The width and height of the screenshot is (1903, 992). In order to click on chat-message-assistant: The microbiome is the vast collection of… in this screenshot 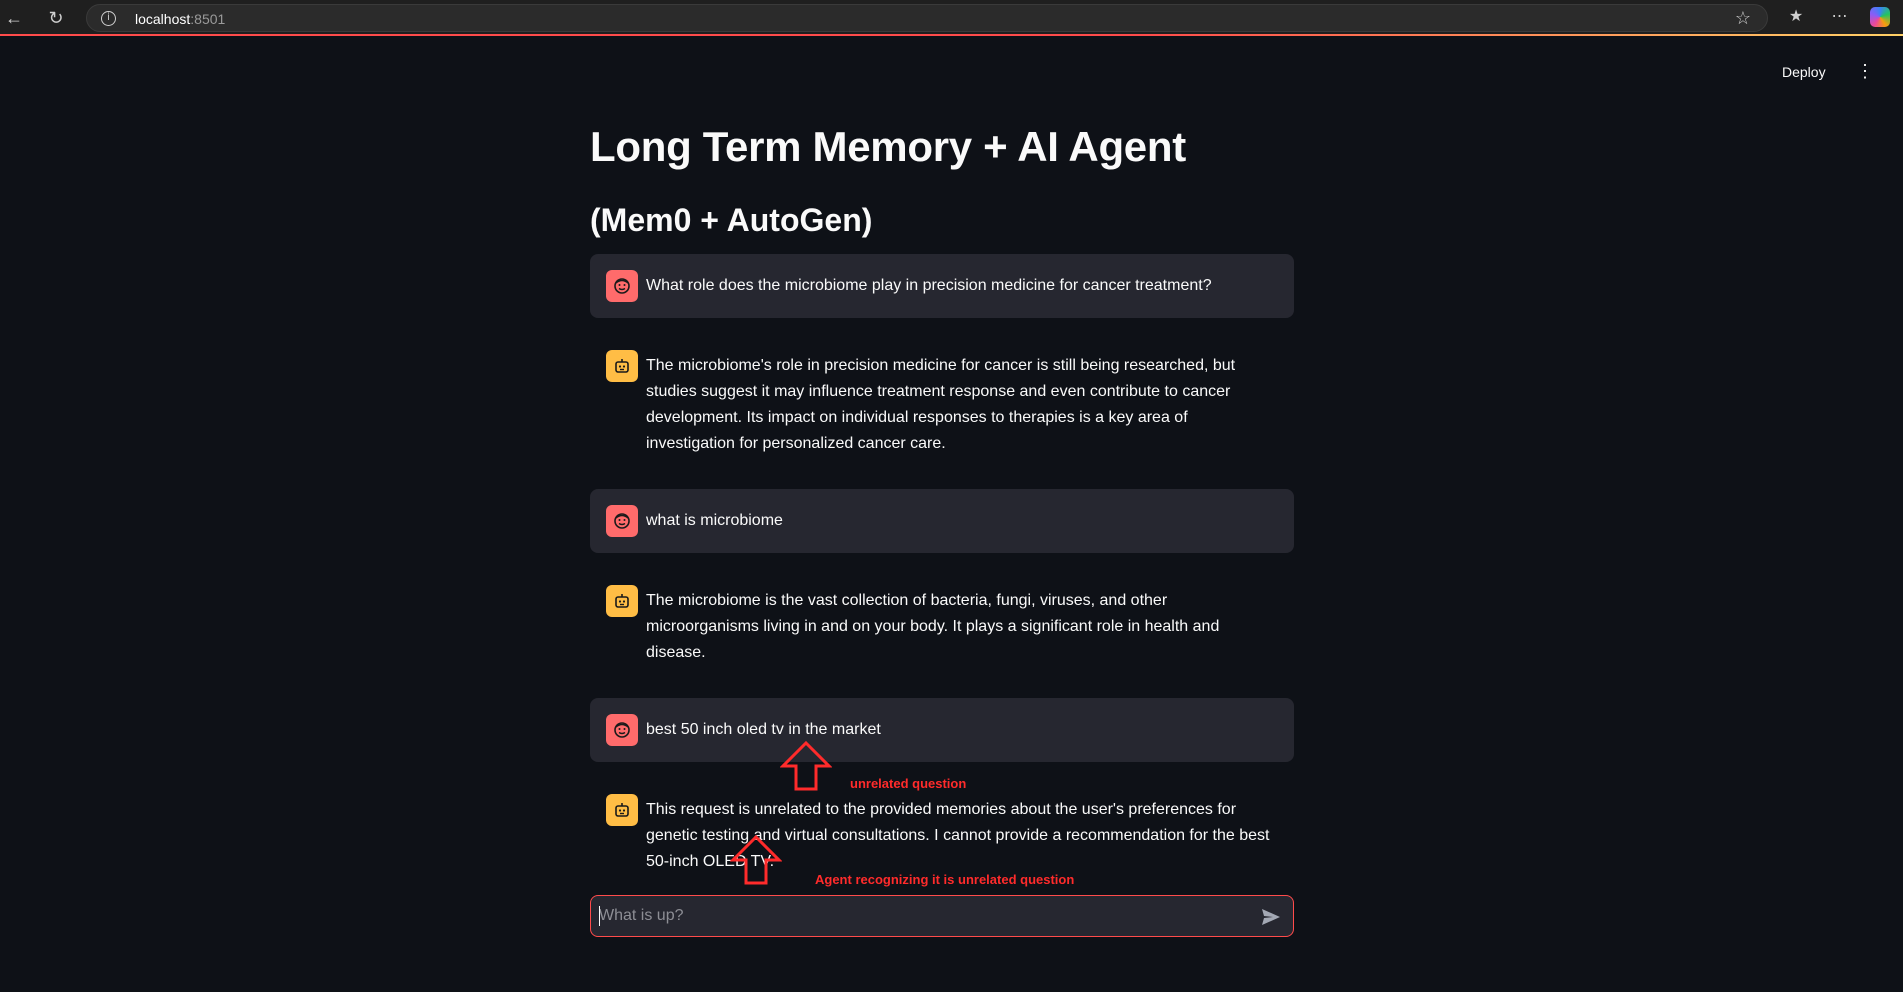, I will do `click(942, 625)`.